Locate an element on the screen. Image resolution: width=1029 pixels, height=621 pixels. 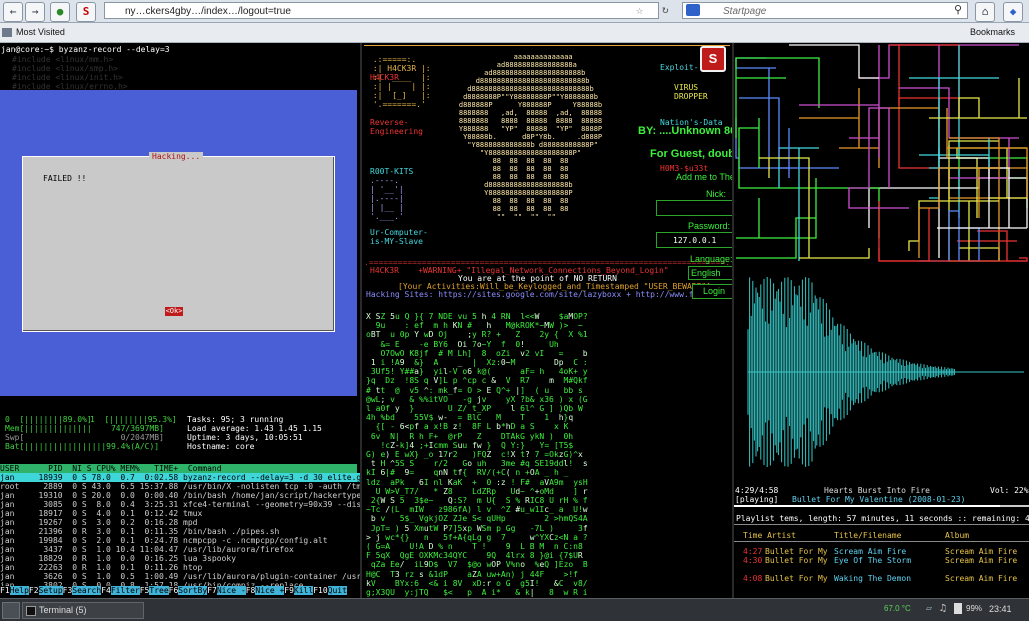
fkey-f1: F1 is located at coordinates (5, 590).